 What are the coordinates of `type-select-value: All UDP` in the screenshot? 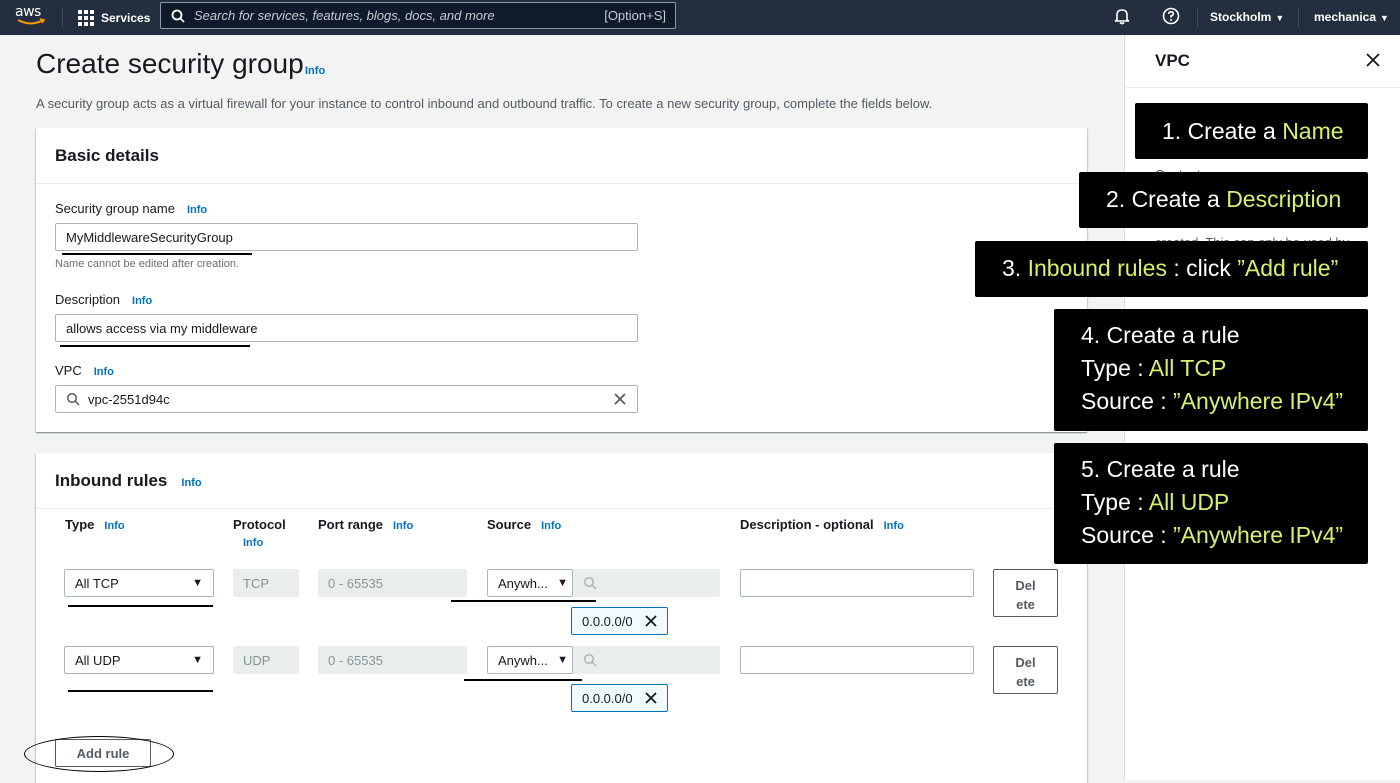 It's located at (98, 660).